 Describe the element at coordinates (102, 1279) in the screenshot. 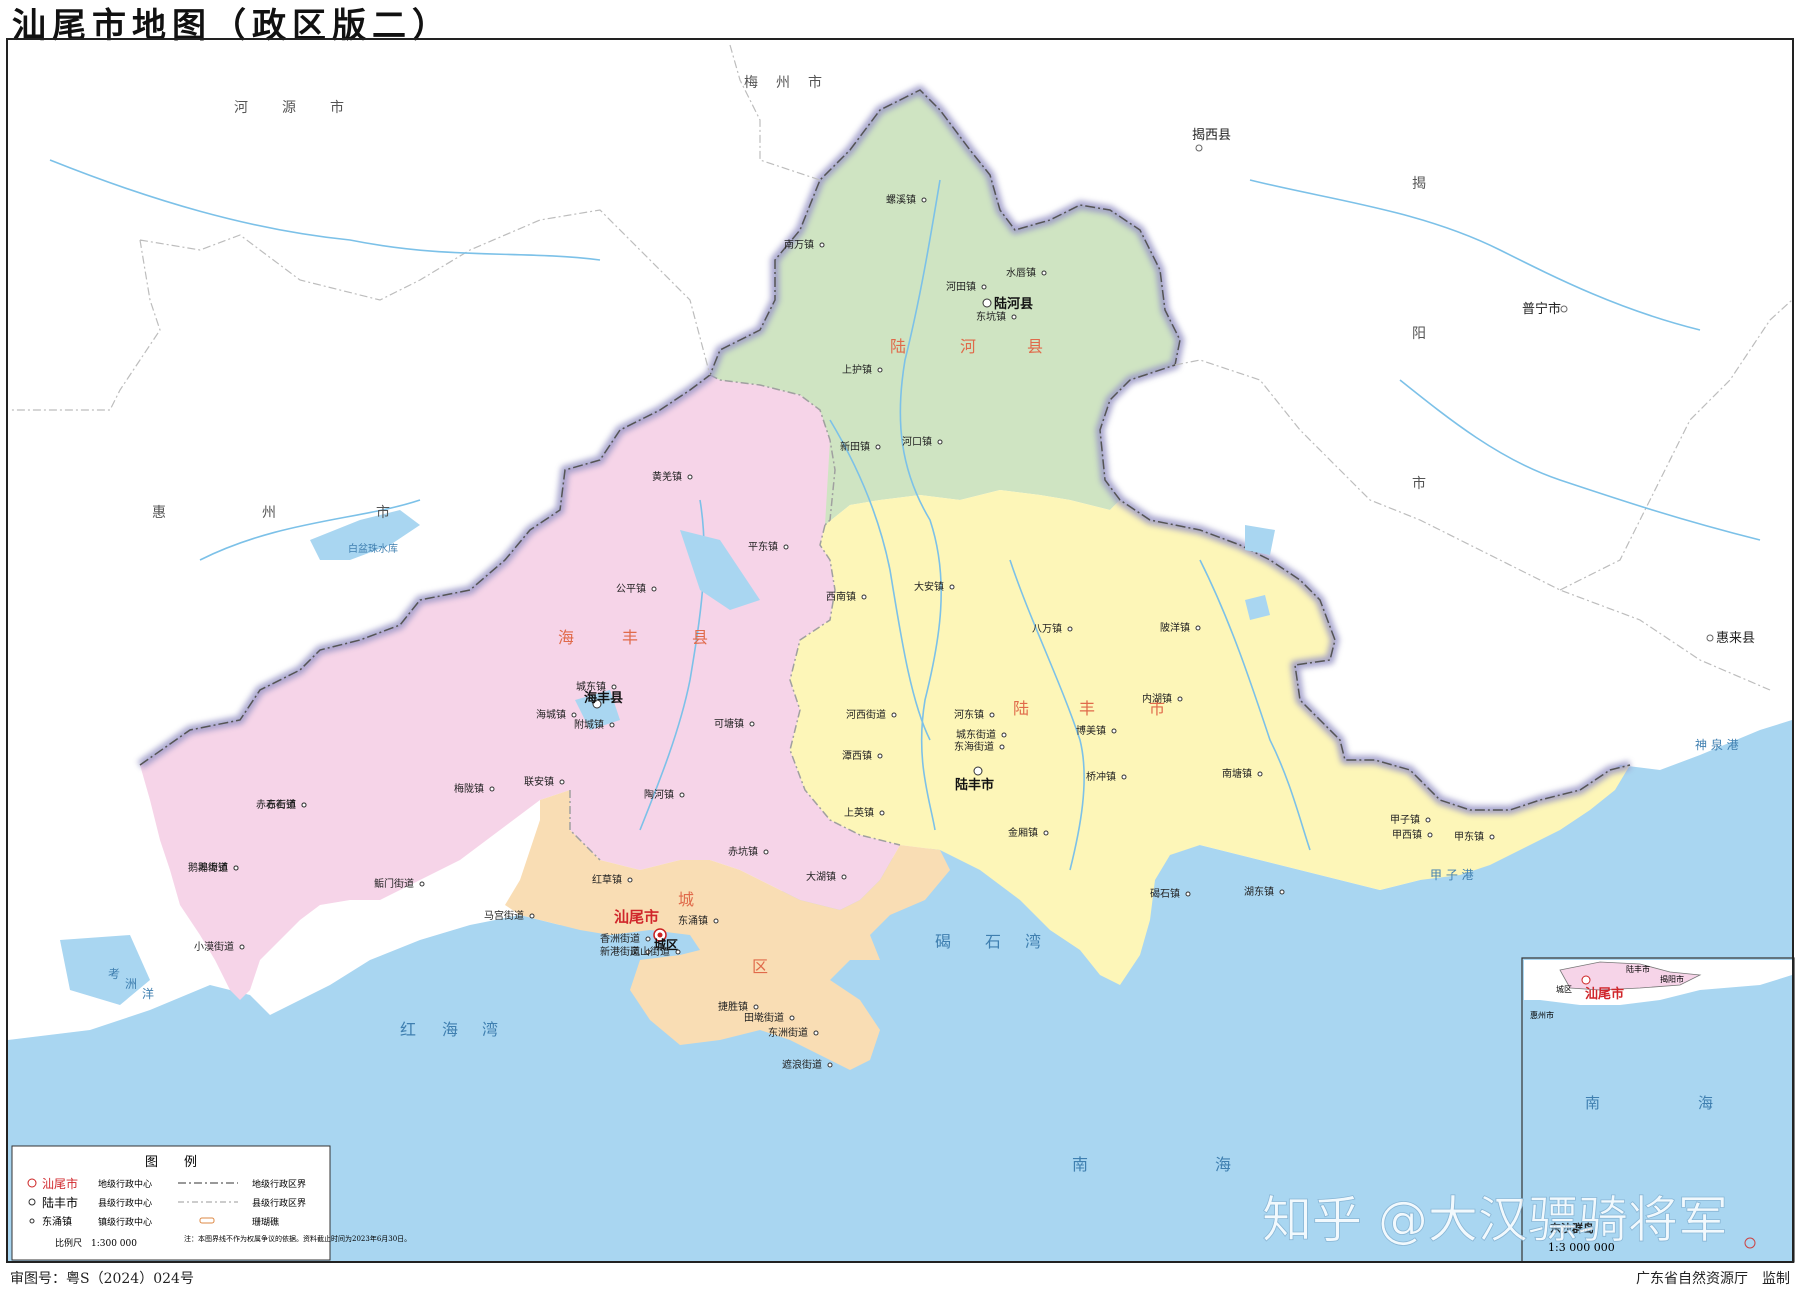

I see `footer-approval-number: 审图号：粤S（2024）024号` at that location.